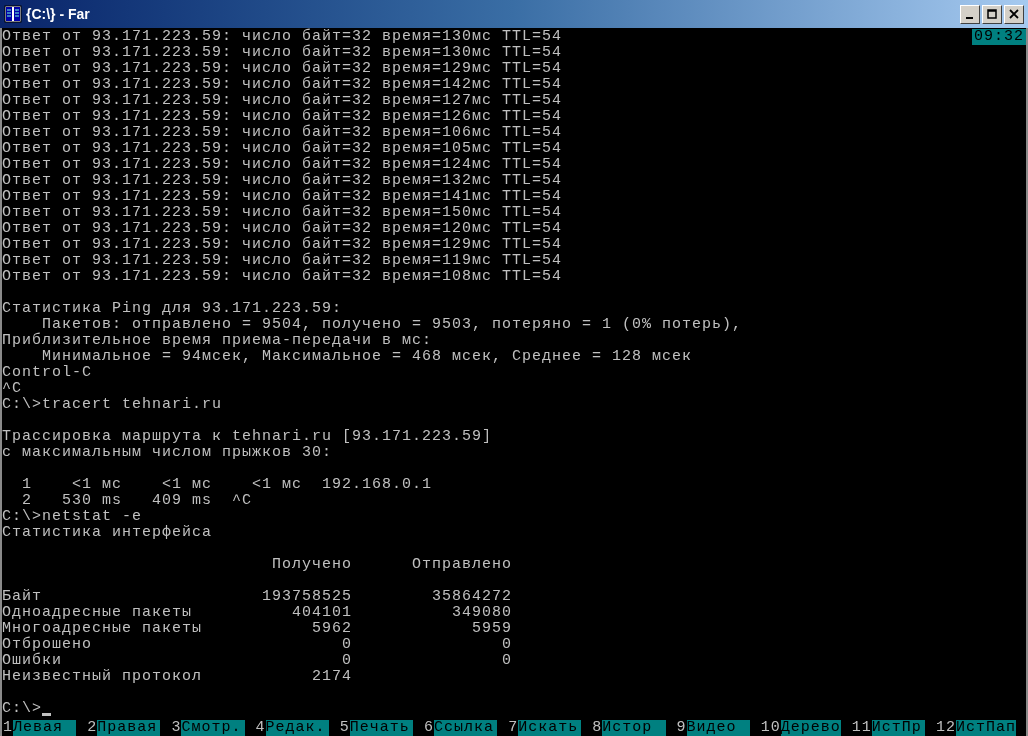 The image size is (1028, 736). What do you see at coordinates (898, 728) in the screenshot?
I see `function-key: ИстПр` at bounding box center [898, 728].